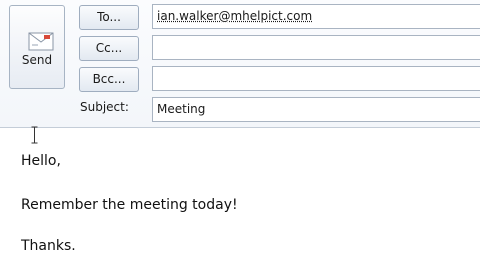 The image size is (480, 270). I want to click on bcc-field, so click(316, 78).